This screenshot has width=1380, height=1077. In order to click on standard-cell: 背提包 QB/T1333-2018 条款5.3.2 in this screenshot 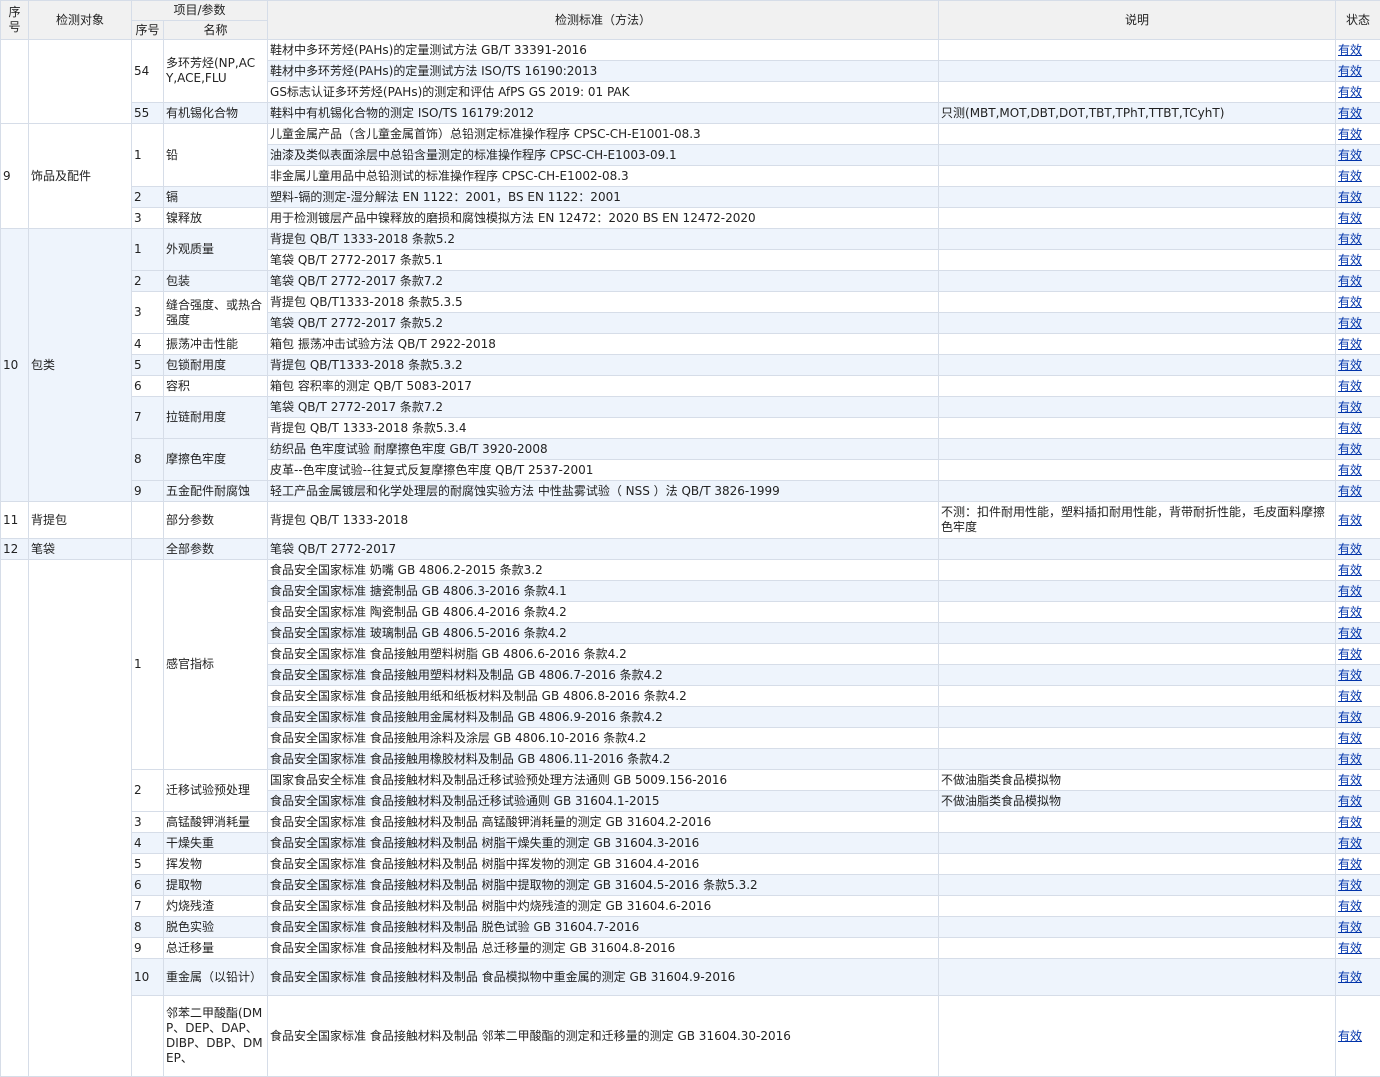, I will do `click(603, 365)`.